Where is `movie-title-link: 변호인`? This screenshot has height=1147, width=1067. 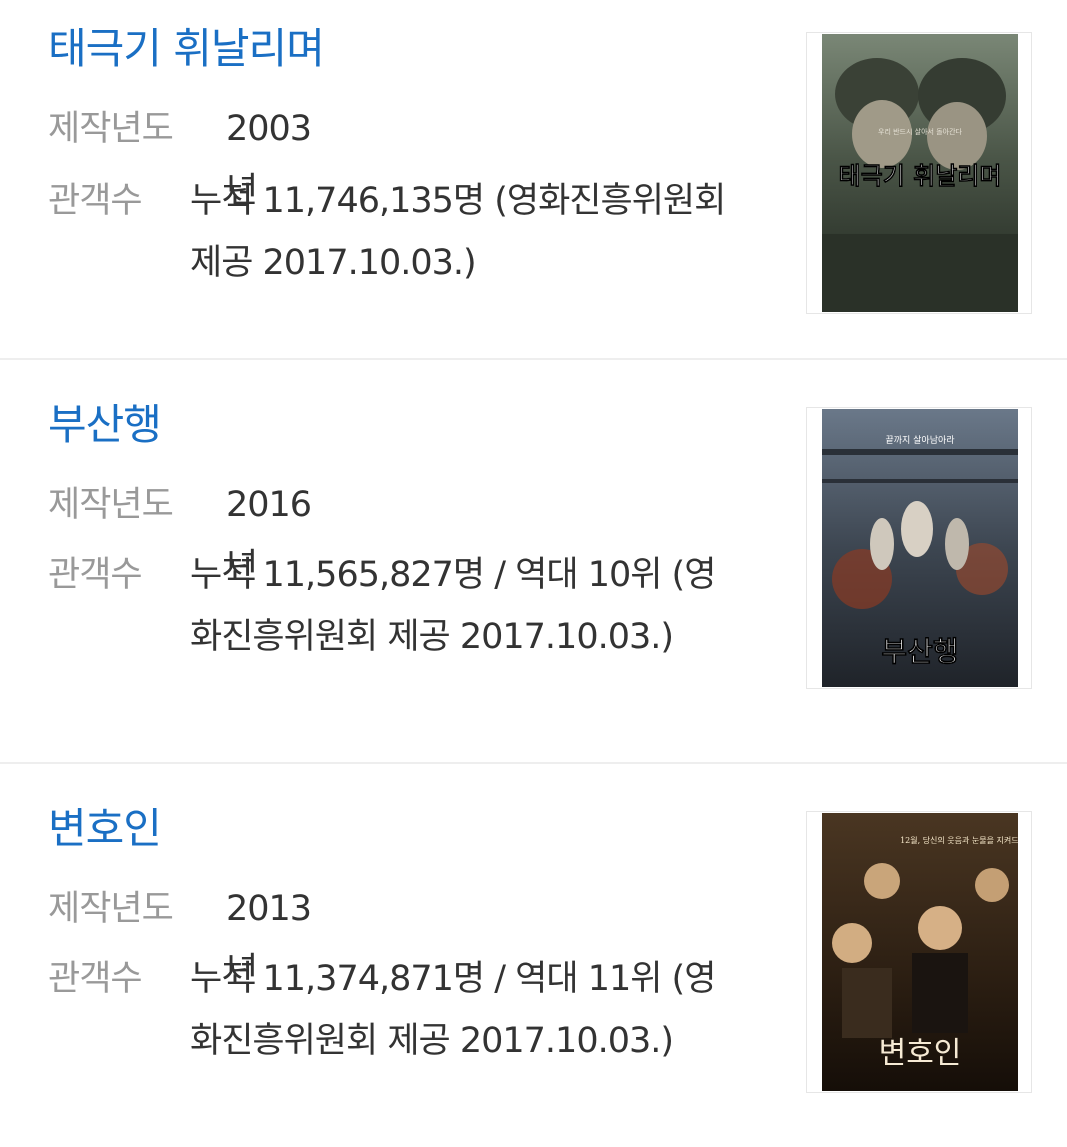
movie-title-link: 변호인 is located at coordinates (105, 829).